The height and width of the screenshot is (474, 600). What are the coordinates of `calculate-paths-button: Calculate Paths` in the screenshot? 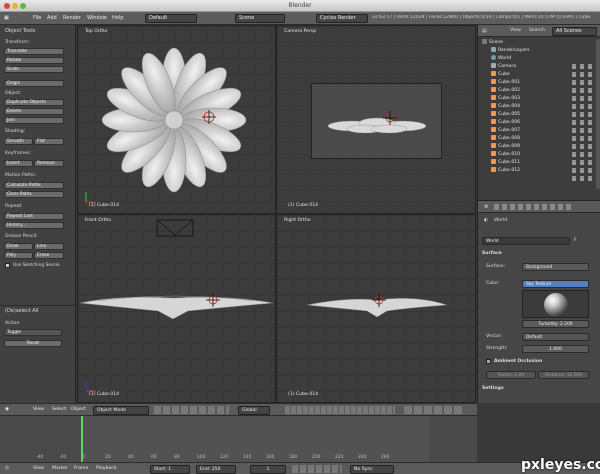 It's located at (34, 185).